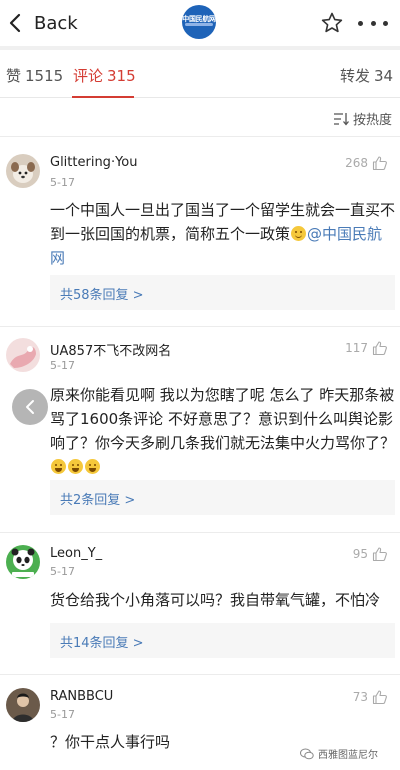 The height and width of the screenshot is (770, 400). I want to click on back-button: Back, so click(43, 23).